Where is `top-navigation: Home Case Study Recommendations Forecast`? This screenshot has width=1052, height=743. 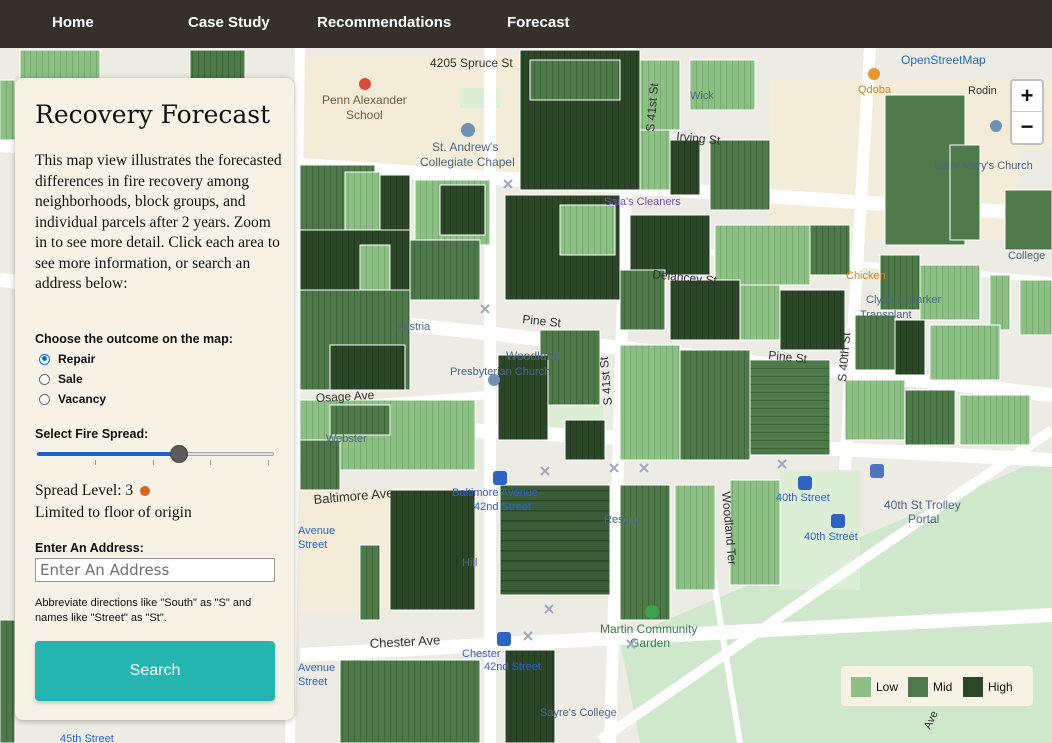
top-navigation: Home Case Study Recommendations Forecast is located at coordinates (526, 24).